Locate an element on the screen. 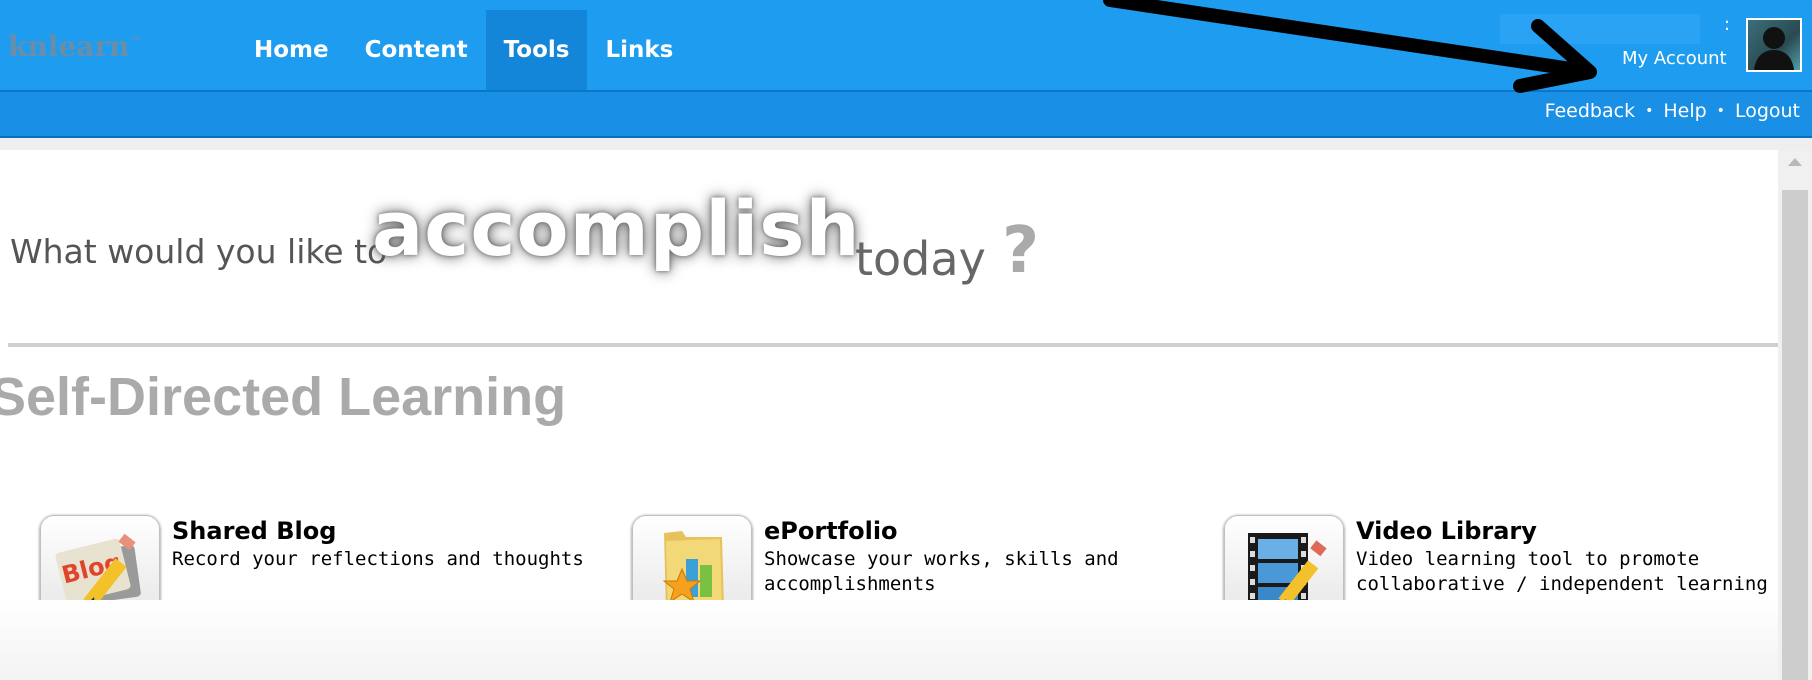 The width and height of the screenshot is (1812, 680). annotation-arrow-icon is located at coordinates (1350, 46).